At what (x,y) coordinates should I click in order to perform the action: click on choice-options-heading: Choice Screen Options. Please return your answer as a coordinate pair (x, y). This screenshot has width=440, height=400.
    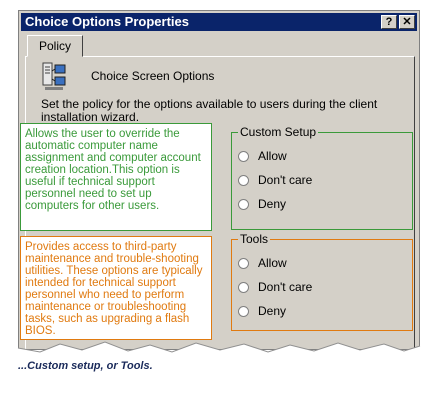
    Looking at the image, I should click on (153, 76).